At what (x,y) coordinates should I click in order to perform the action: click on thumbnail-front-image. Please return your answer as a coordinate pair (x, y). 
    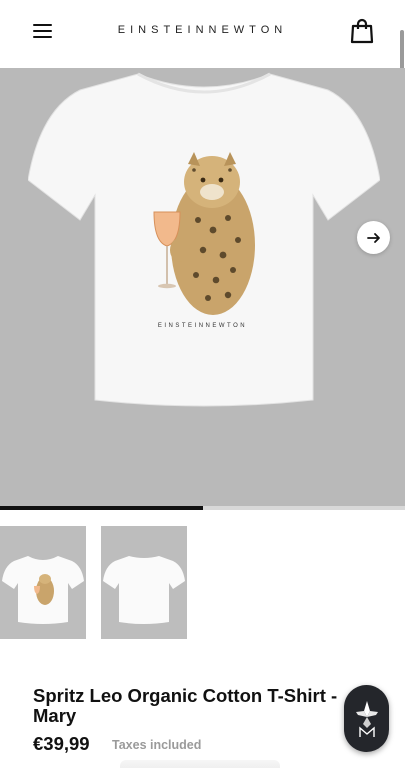
    Looking at the image, I should click on (43, 590).